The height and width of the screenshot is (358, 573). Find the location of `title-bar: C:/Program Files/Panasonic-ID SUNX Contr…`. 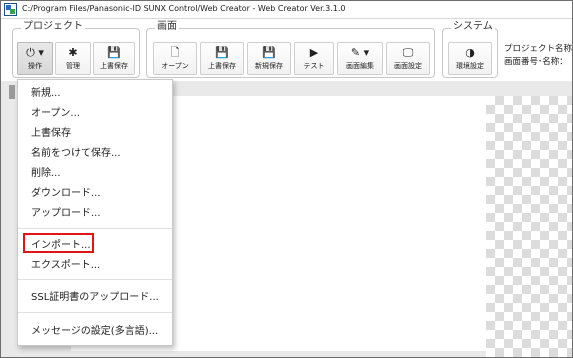

title-bar: C:/Program Files/Panasonic-ID SUNX Contr… is located at coordinates (286, 10).